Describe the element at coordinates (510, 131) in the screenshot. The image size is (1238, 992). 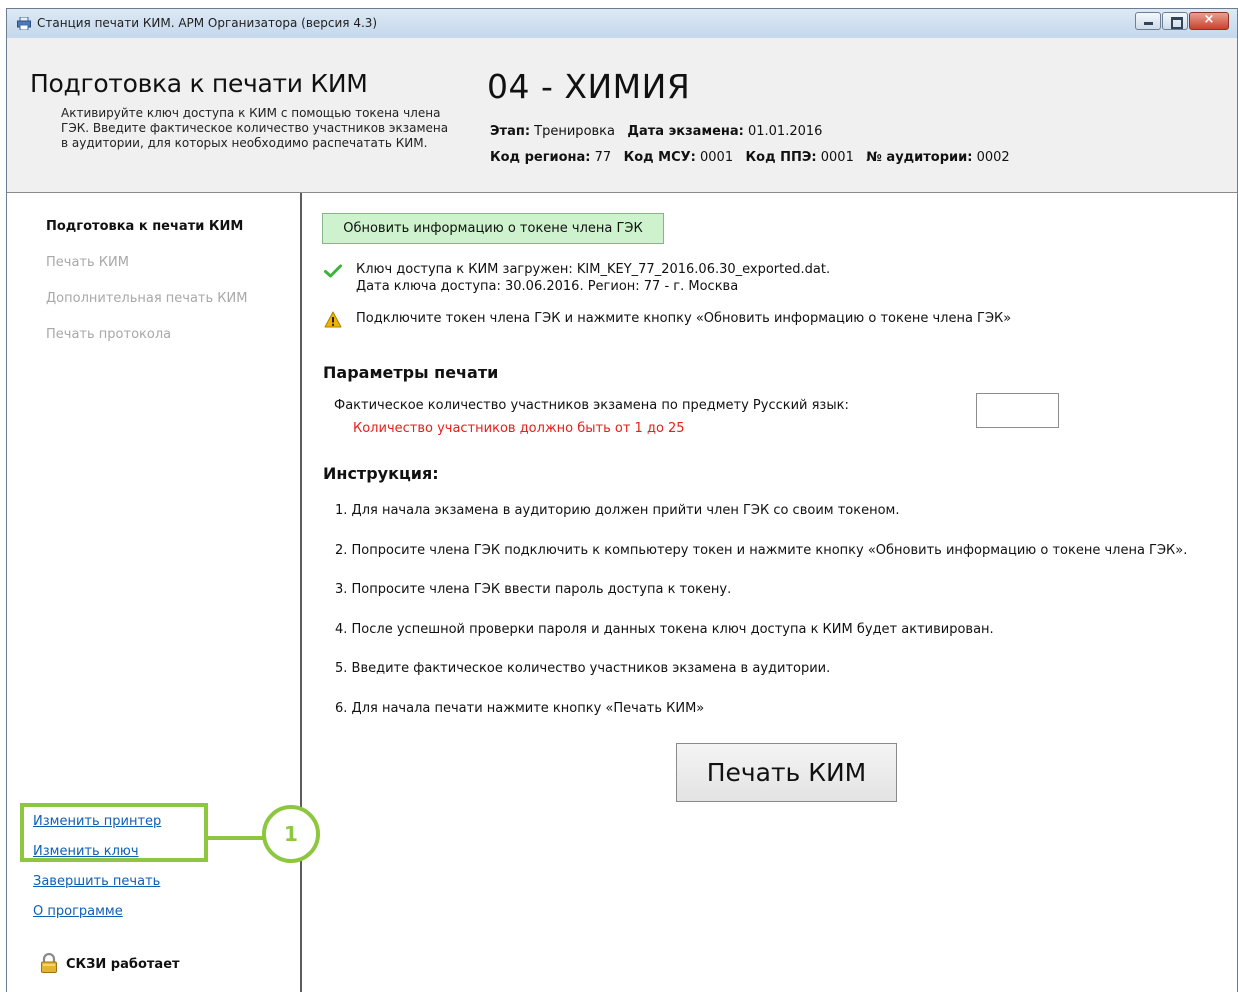
I see `stage-label: Этап:` at that location.